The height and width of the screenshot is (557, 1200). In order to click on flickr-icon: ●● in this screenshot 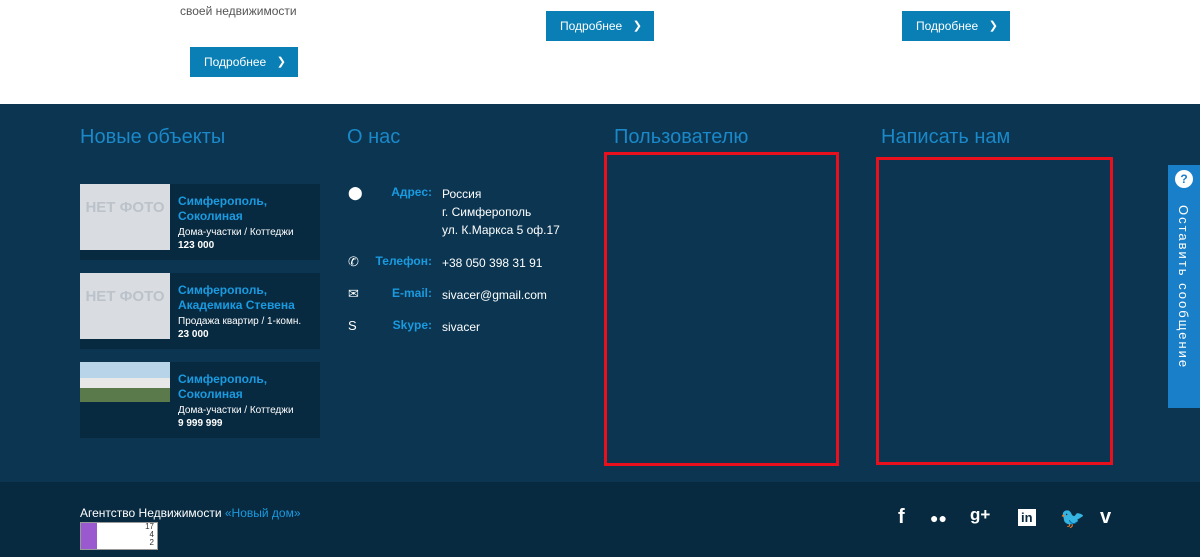, I will do `click(938, 518)`.